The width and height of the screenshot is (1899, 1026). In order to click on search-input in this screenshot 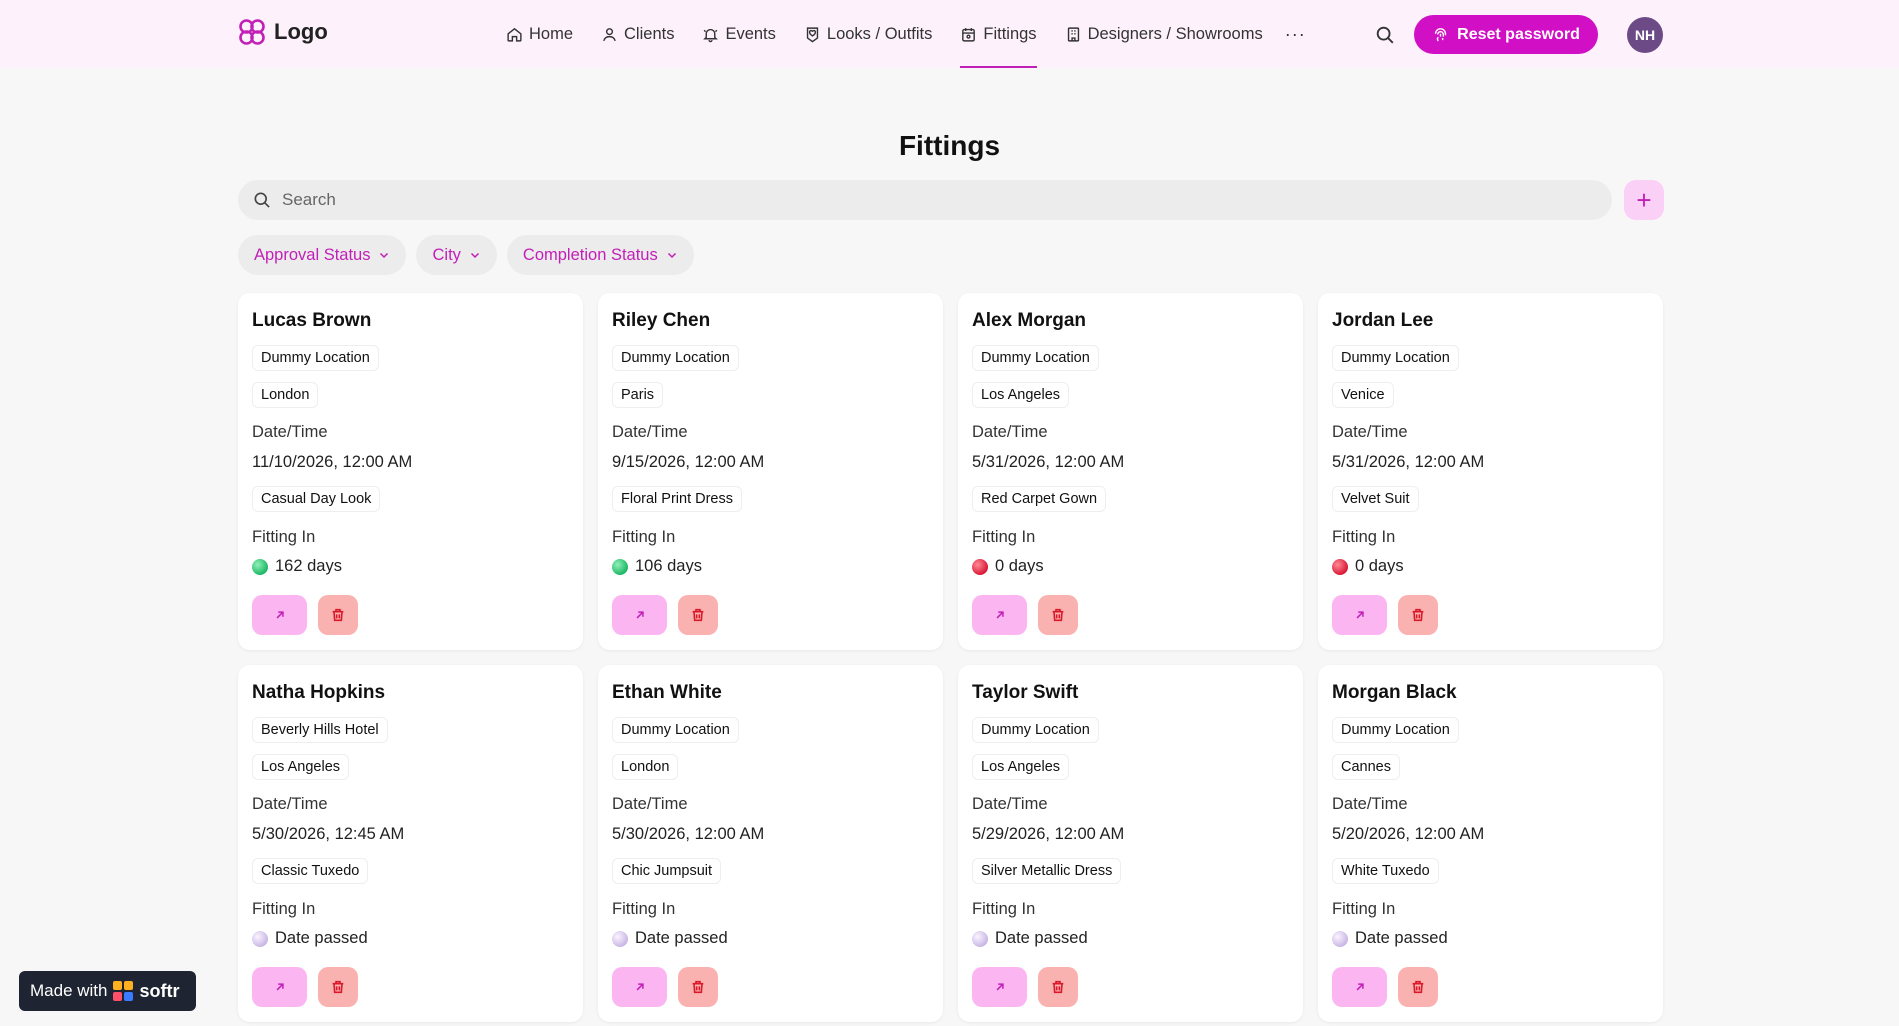, I will do `click(932, 200)`.